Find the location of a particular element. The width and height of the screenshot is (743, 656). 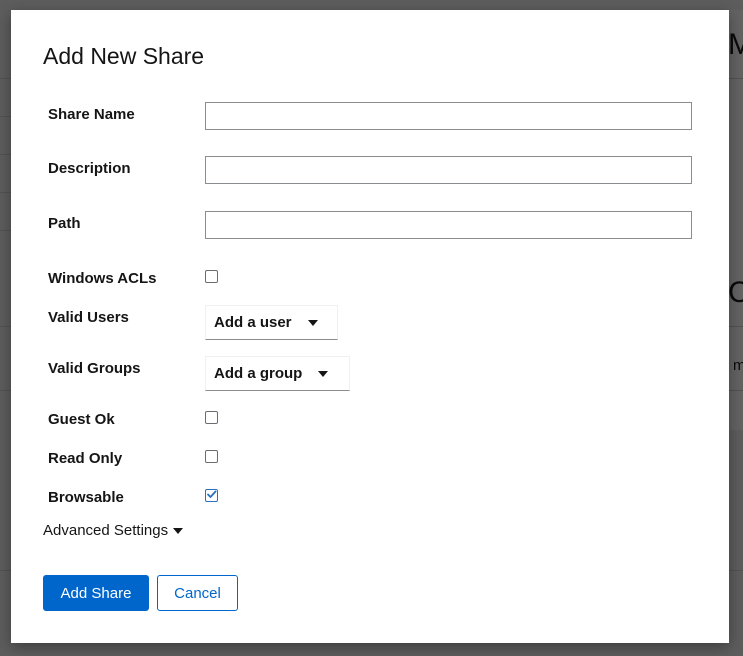

path-input is located at coordinates (448, 225).